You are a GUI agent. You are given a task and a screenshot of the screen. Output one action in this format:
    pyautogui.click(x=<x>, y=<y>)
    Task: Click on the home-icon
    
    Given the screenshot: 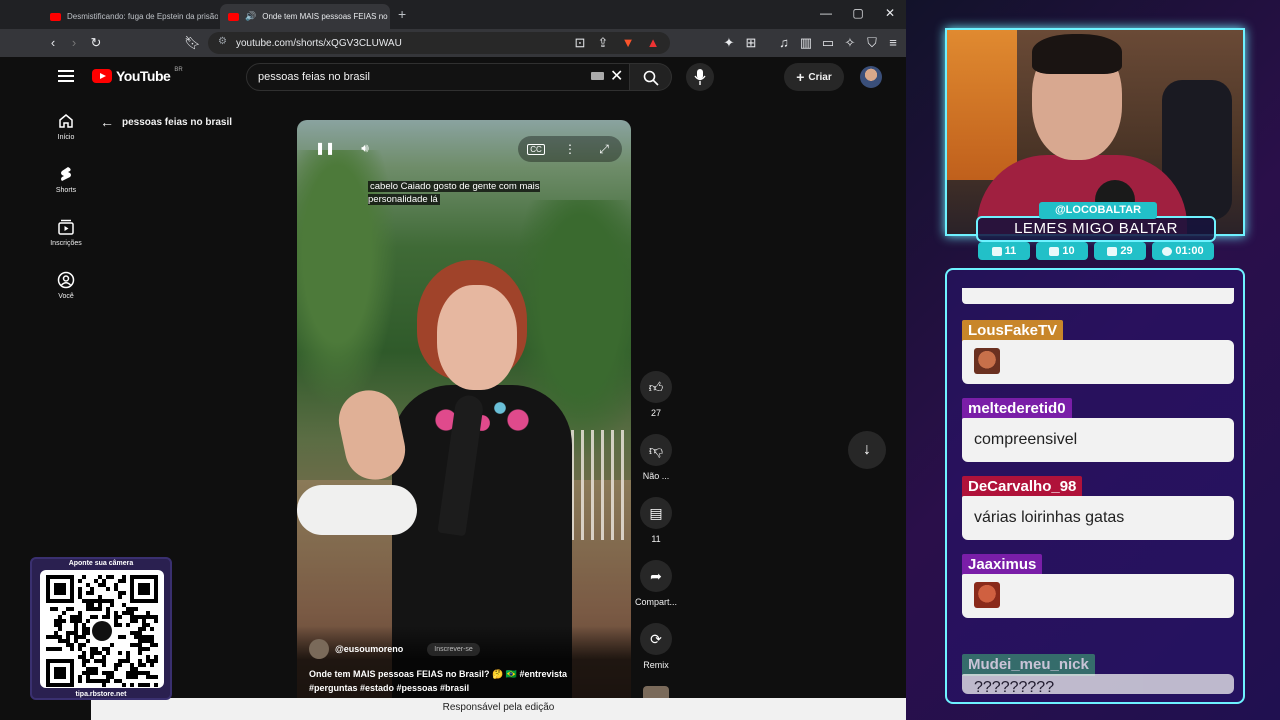 What is the action you would take?
    pyautogui.click(x=66, y=121)
    